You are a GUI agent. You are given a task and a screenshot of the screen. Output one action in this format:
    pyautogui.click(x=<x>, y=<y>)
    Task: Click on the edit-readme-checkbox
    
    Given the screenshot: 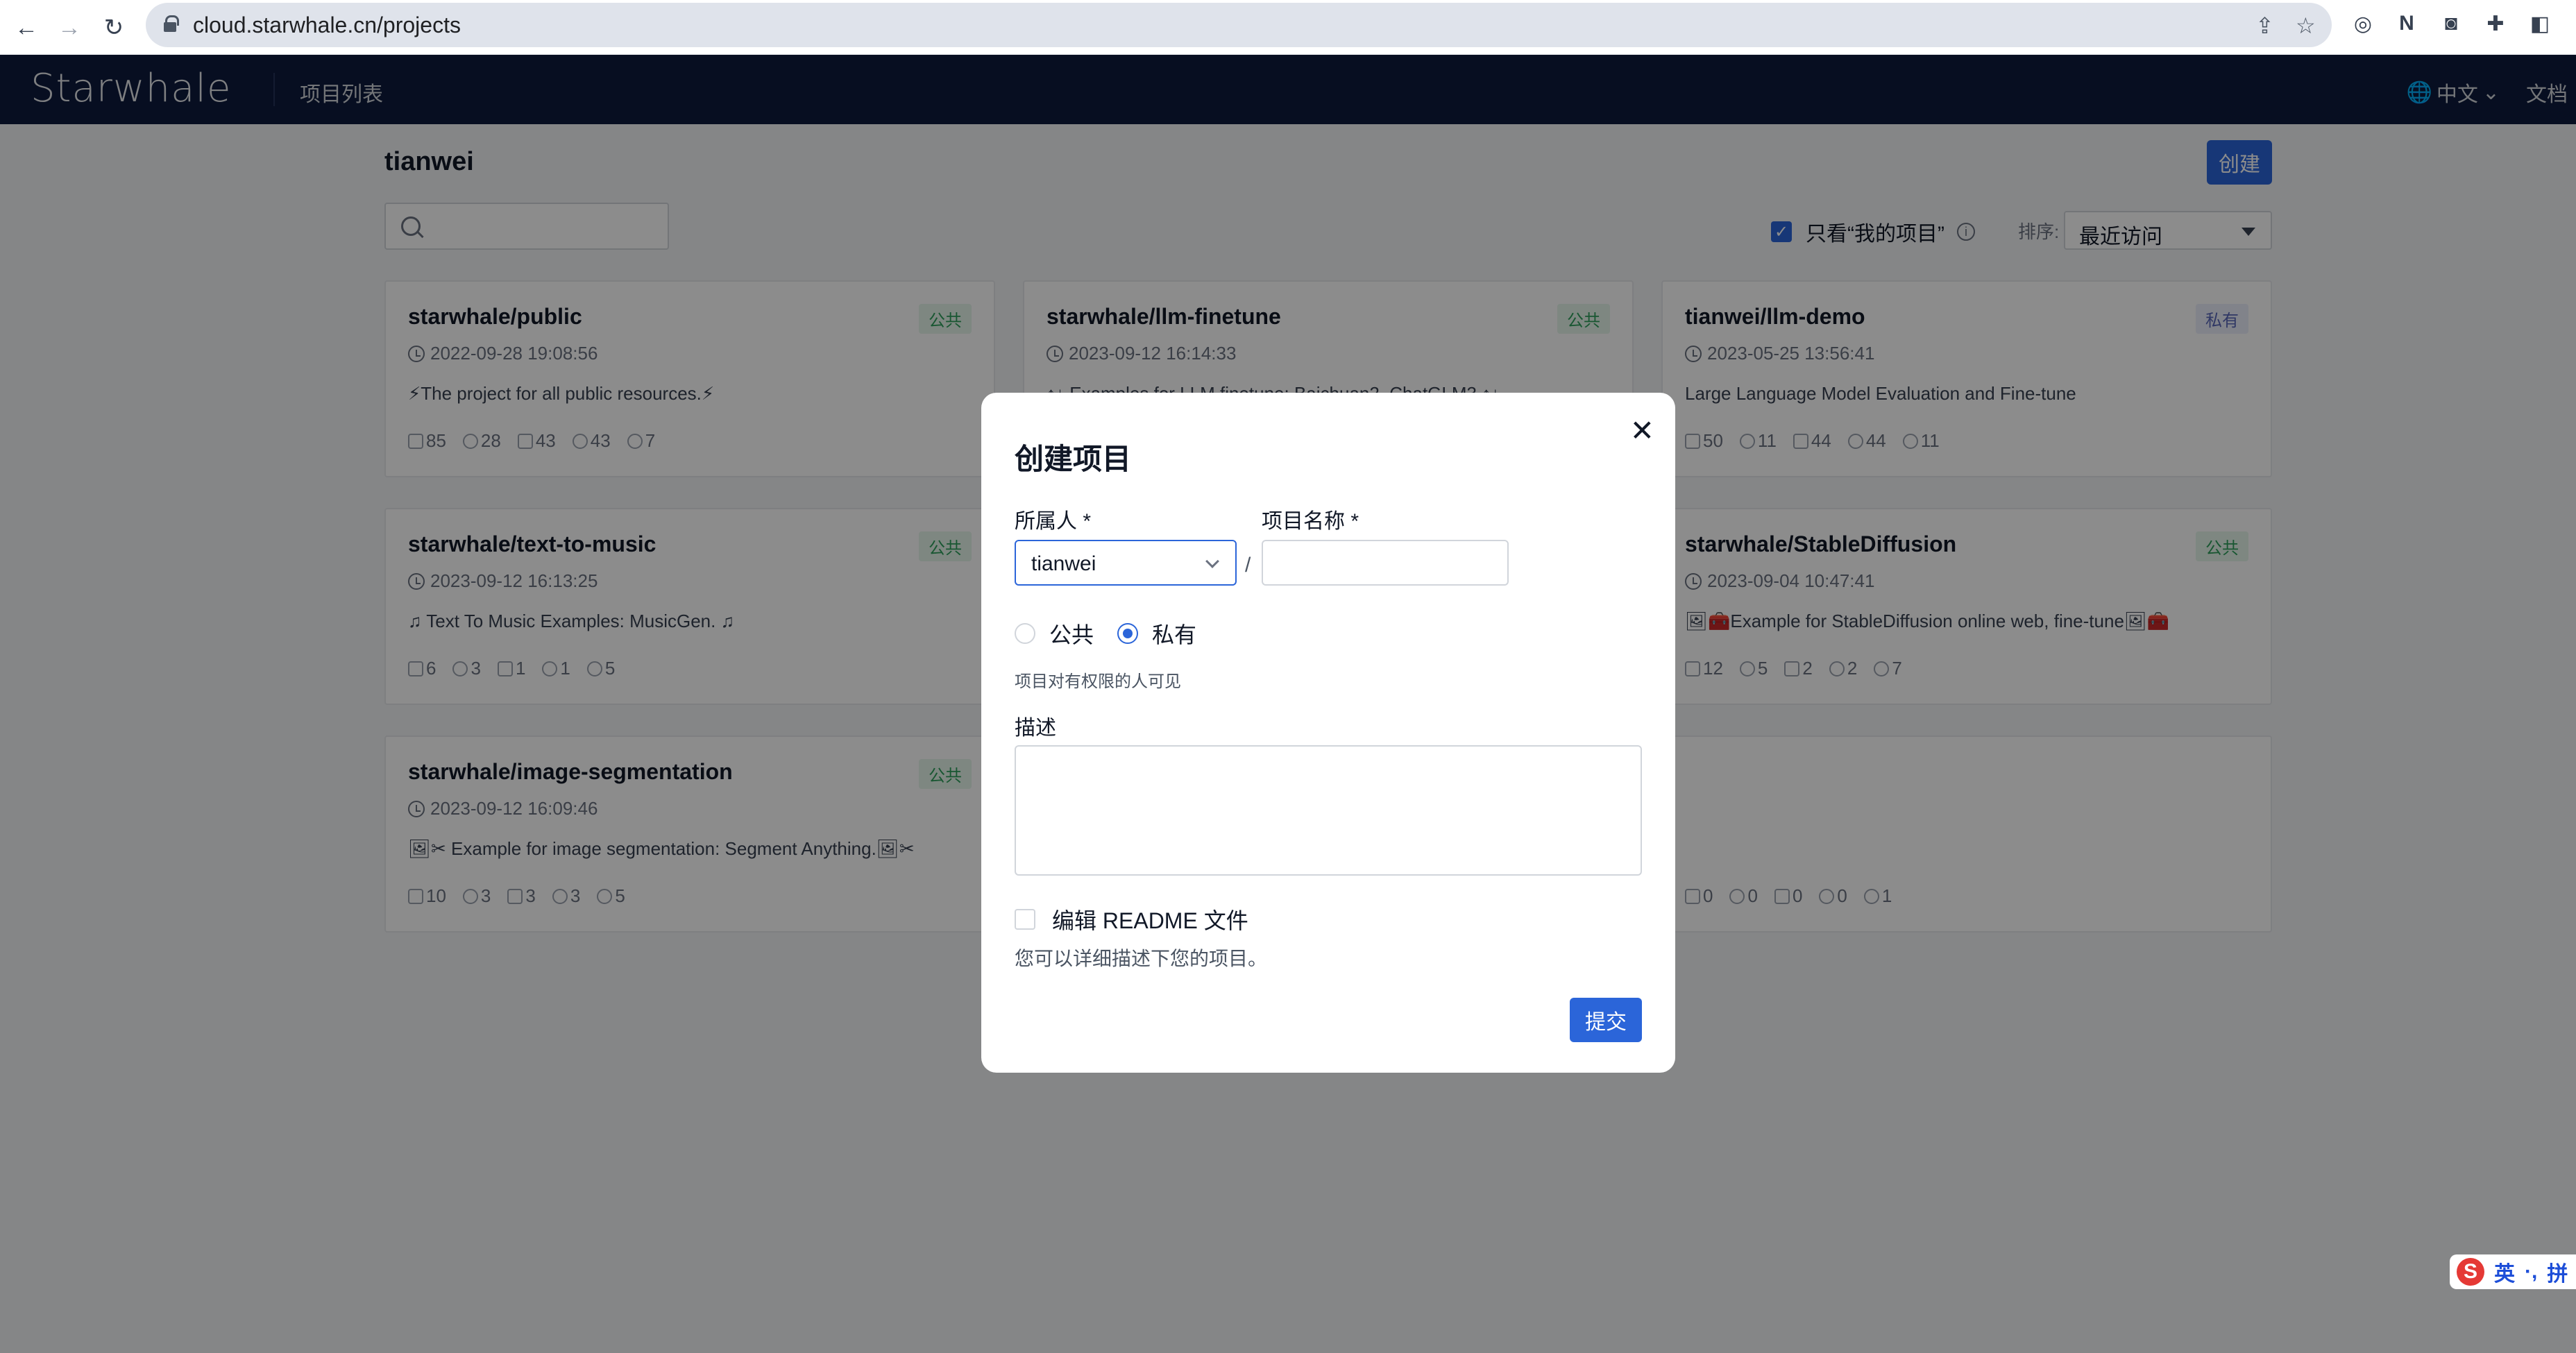 What is the action you would take?
    pyautogui.click(x=1025, y=920)
    